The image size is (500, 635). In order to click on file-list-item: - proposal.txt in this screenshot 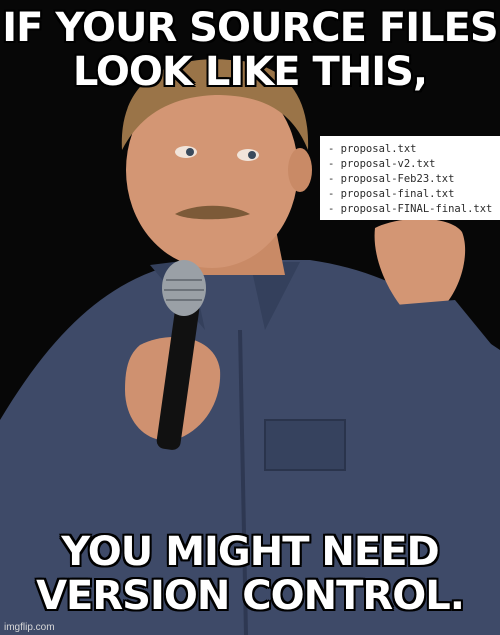, I will do `click(372, 149)`.